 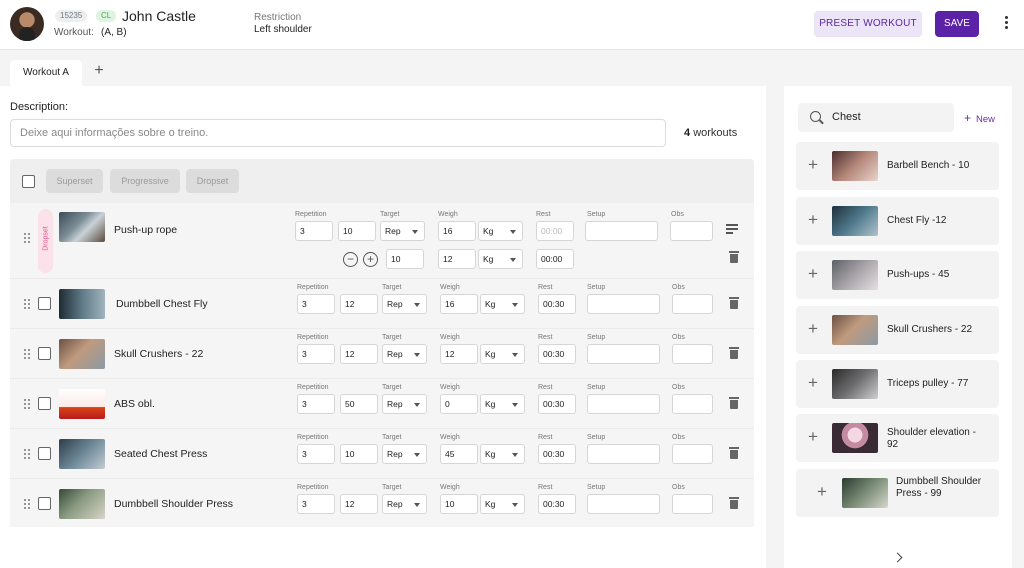 I want to click on client-avatar, so click(x=27, y=24).